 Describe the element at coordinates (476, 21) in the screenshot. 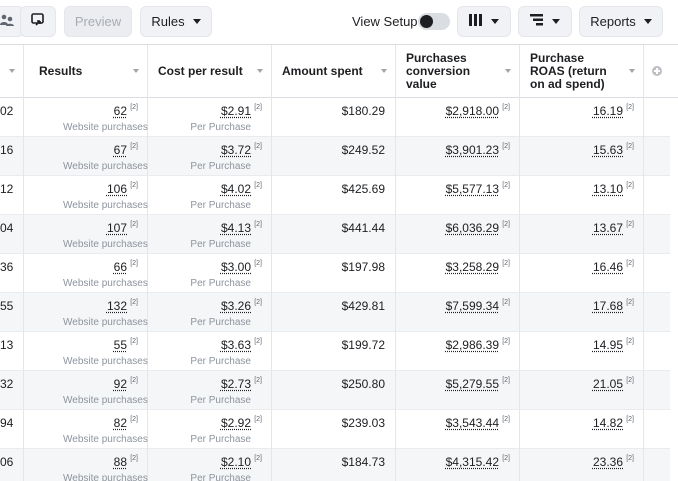

I see `columns-icon` at that location.